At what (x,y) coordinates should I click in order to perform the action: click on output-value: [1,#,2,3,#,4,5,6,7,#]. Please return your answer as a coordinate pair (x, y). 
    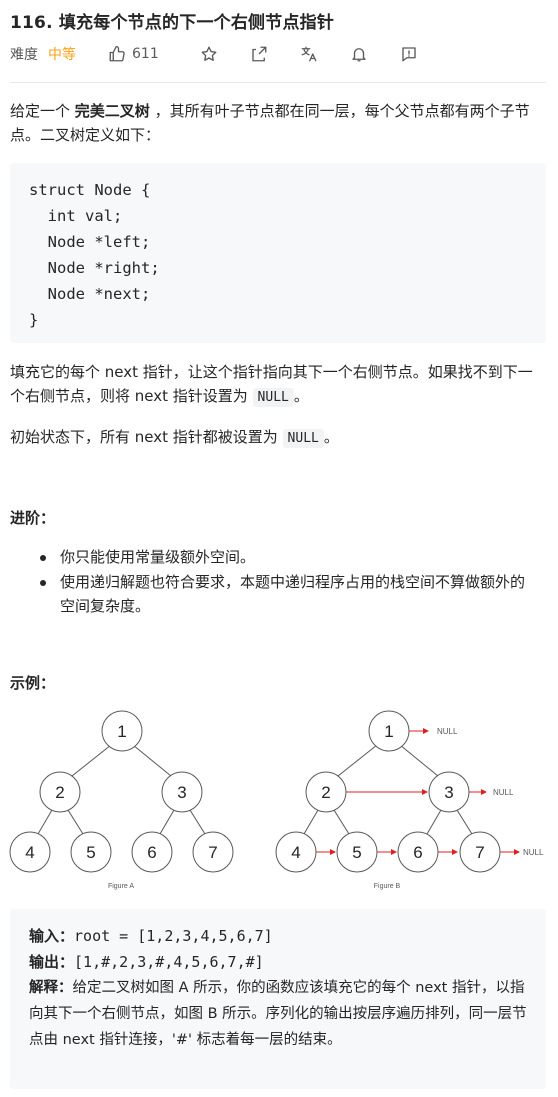
    Looking at the image, I should click on (169, 962).